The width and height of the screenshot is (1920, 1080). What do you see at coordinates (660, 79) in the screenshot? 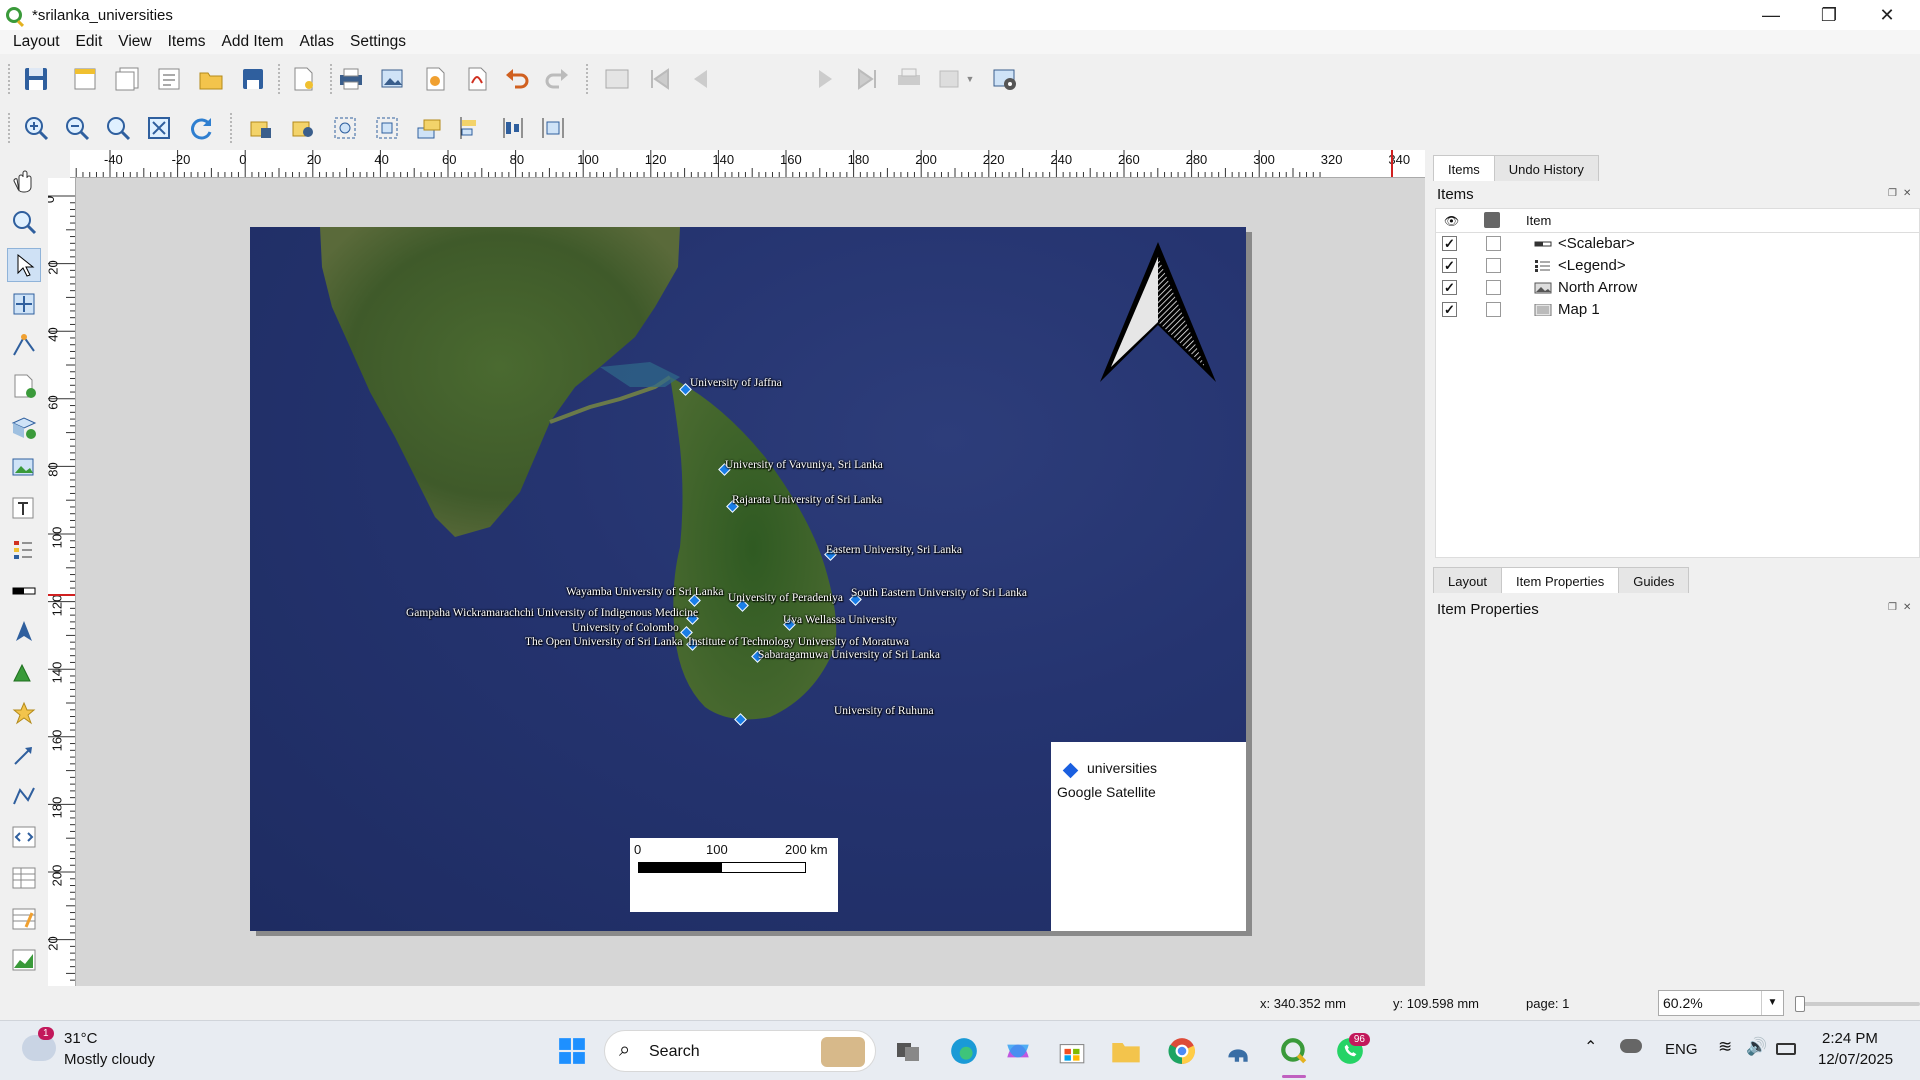
I see `first-feature-icon` at bounding box center [660, 79].